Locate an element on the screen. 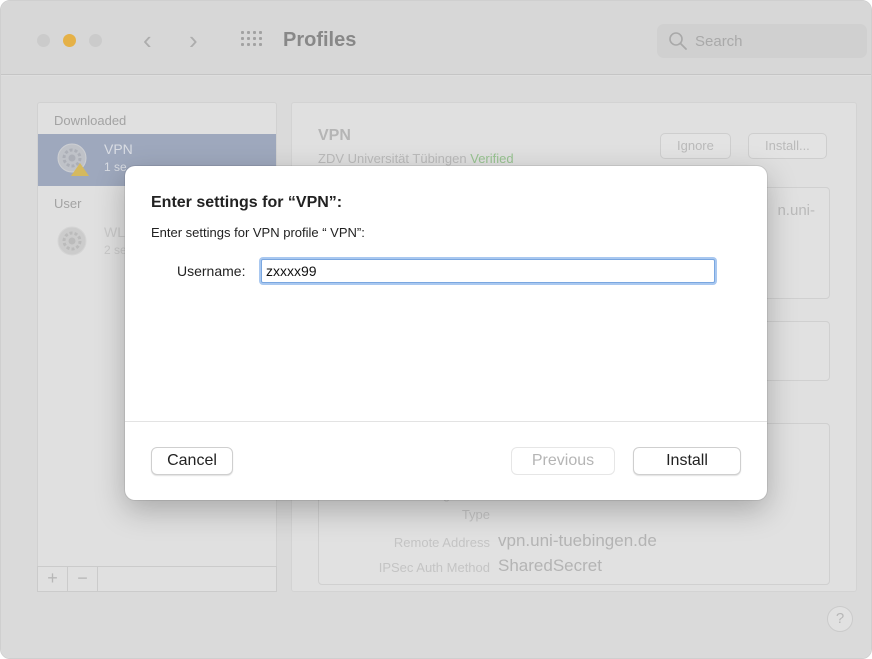 The width and height of the screenshot is (872, 659). dialog-divider is located at coordinates (446, 421).